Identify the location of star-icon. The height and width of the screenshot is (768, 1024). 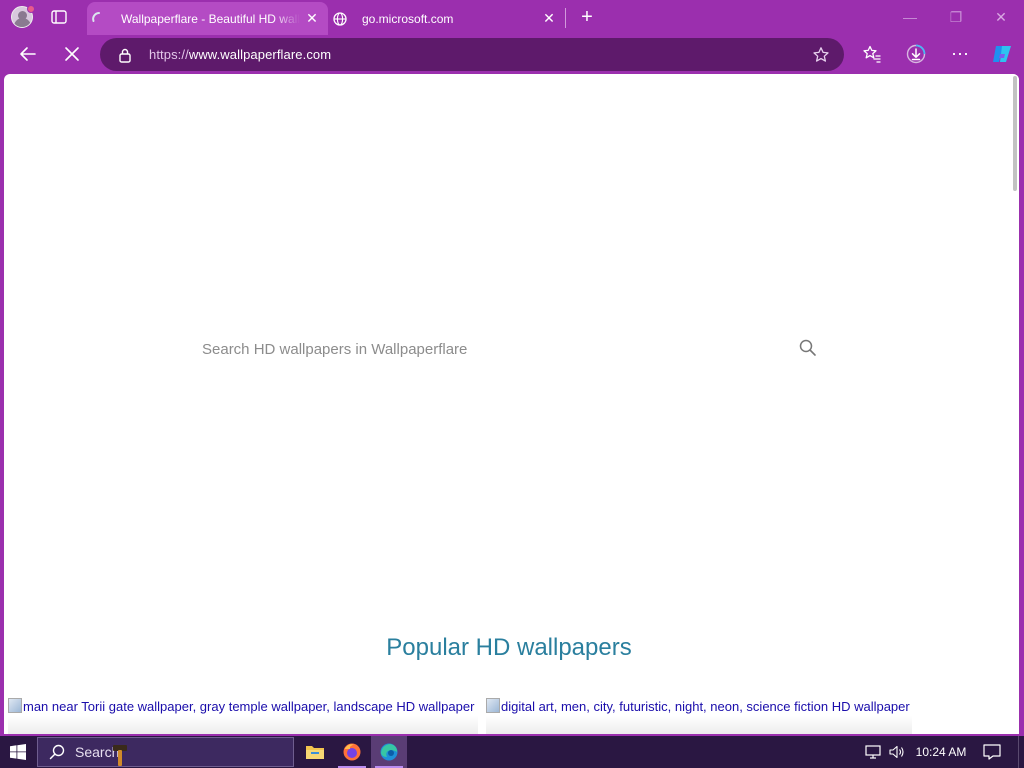
(821, 55).